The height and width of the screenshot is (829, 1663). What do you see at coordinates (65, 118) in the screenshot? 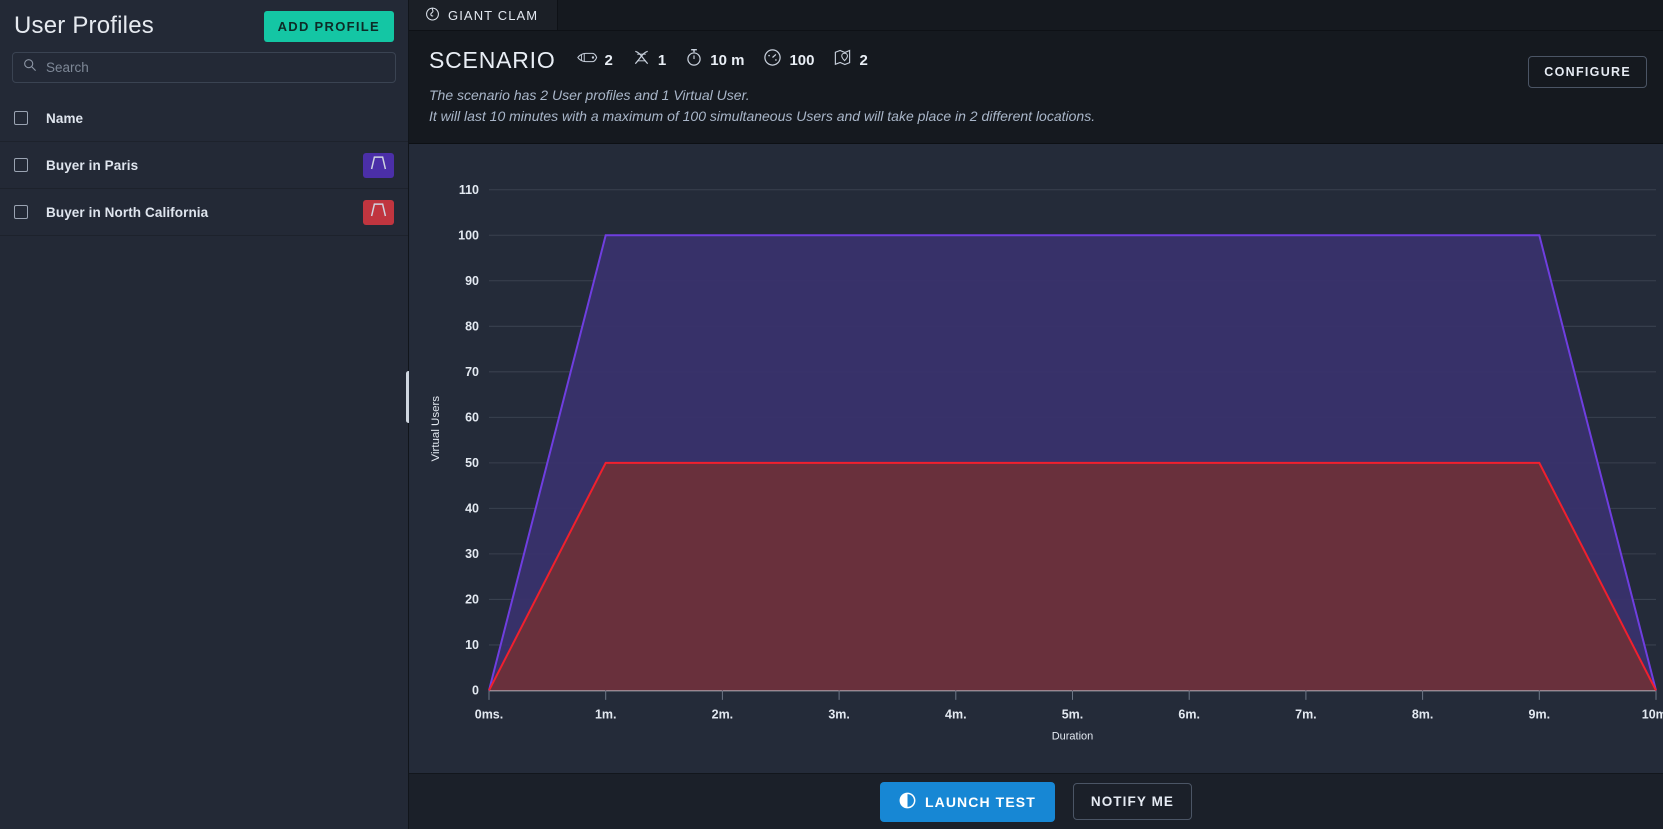
I see `column-header-name: Name` at bounding box center [65, 118].